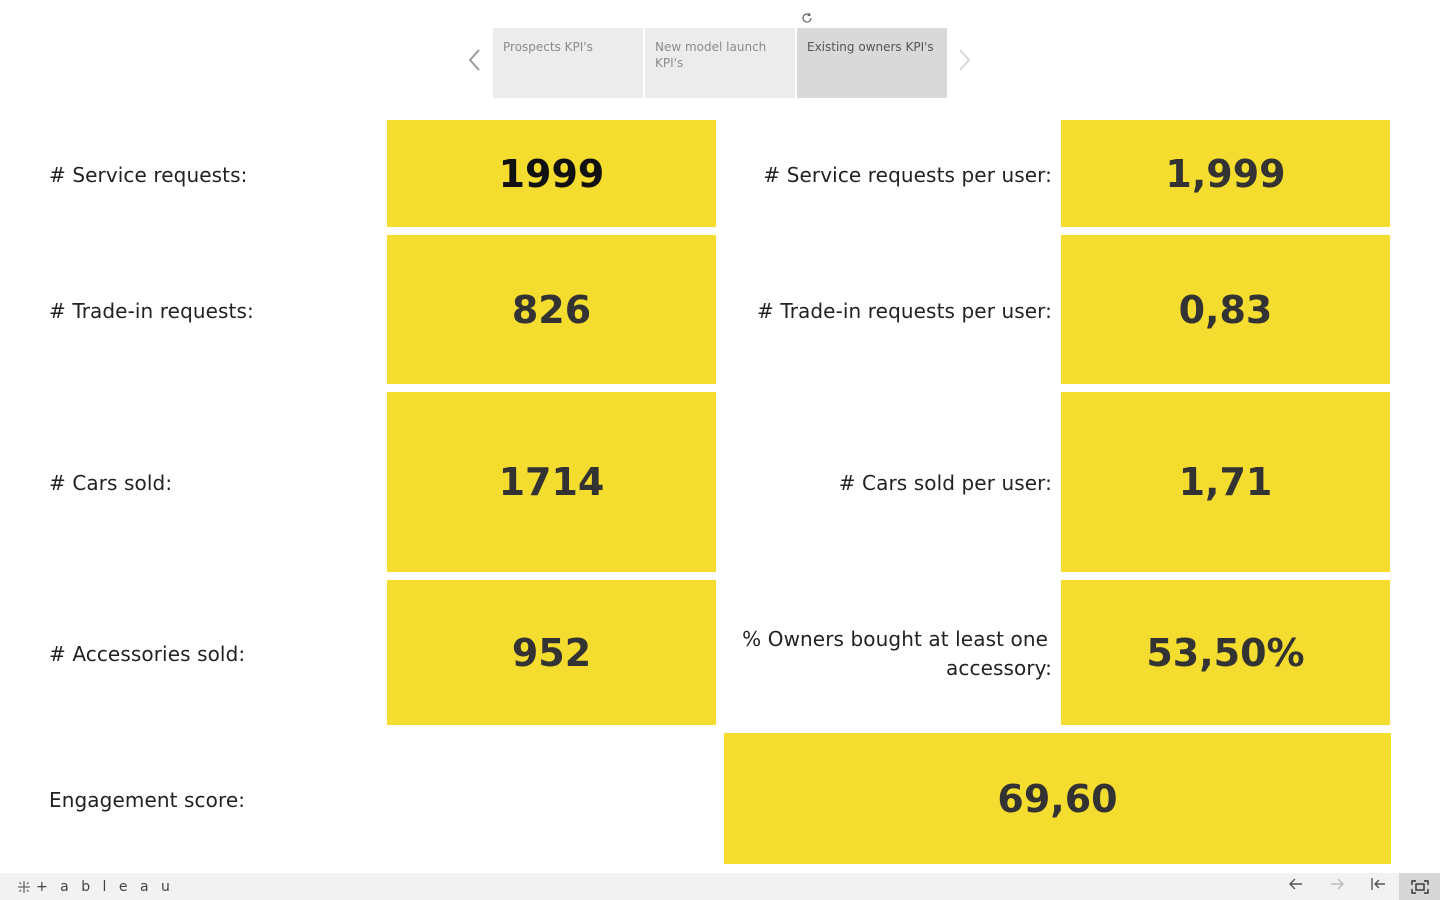 The height and width of the screenshot is (900, 1440). I want to click on service-requests-tile: 1999, so click(551, 173).